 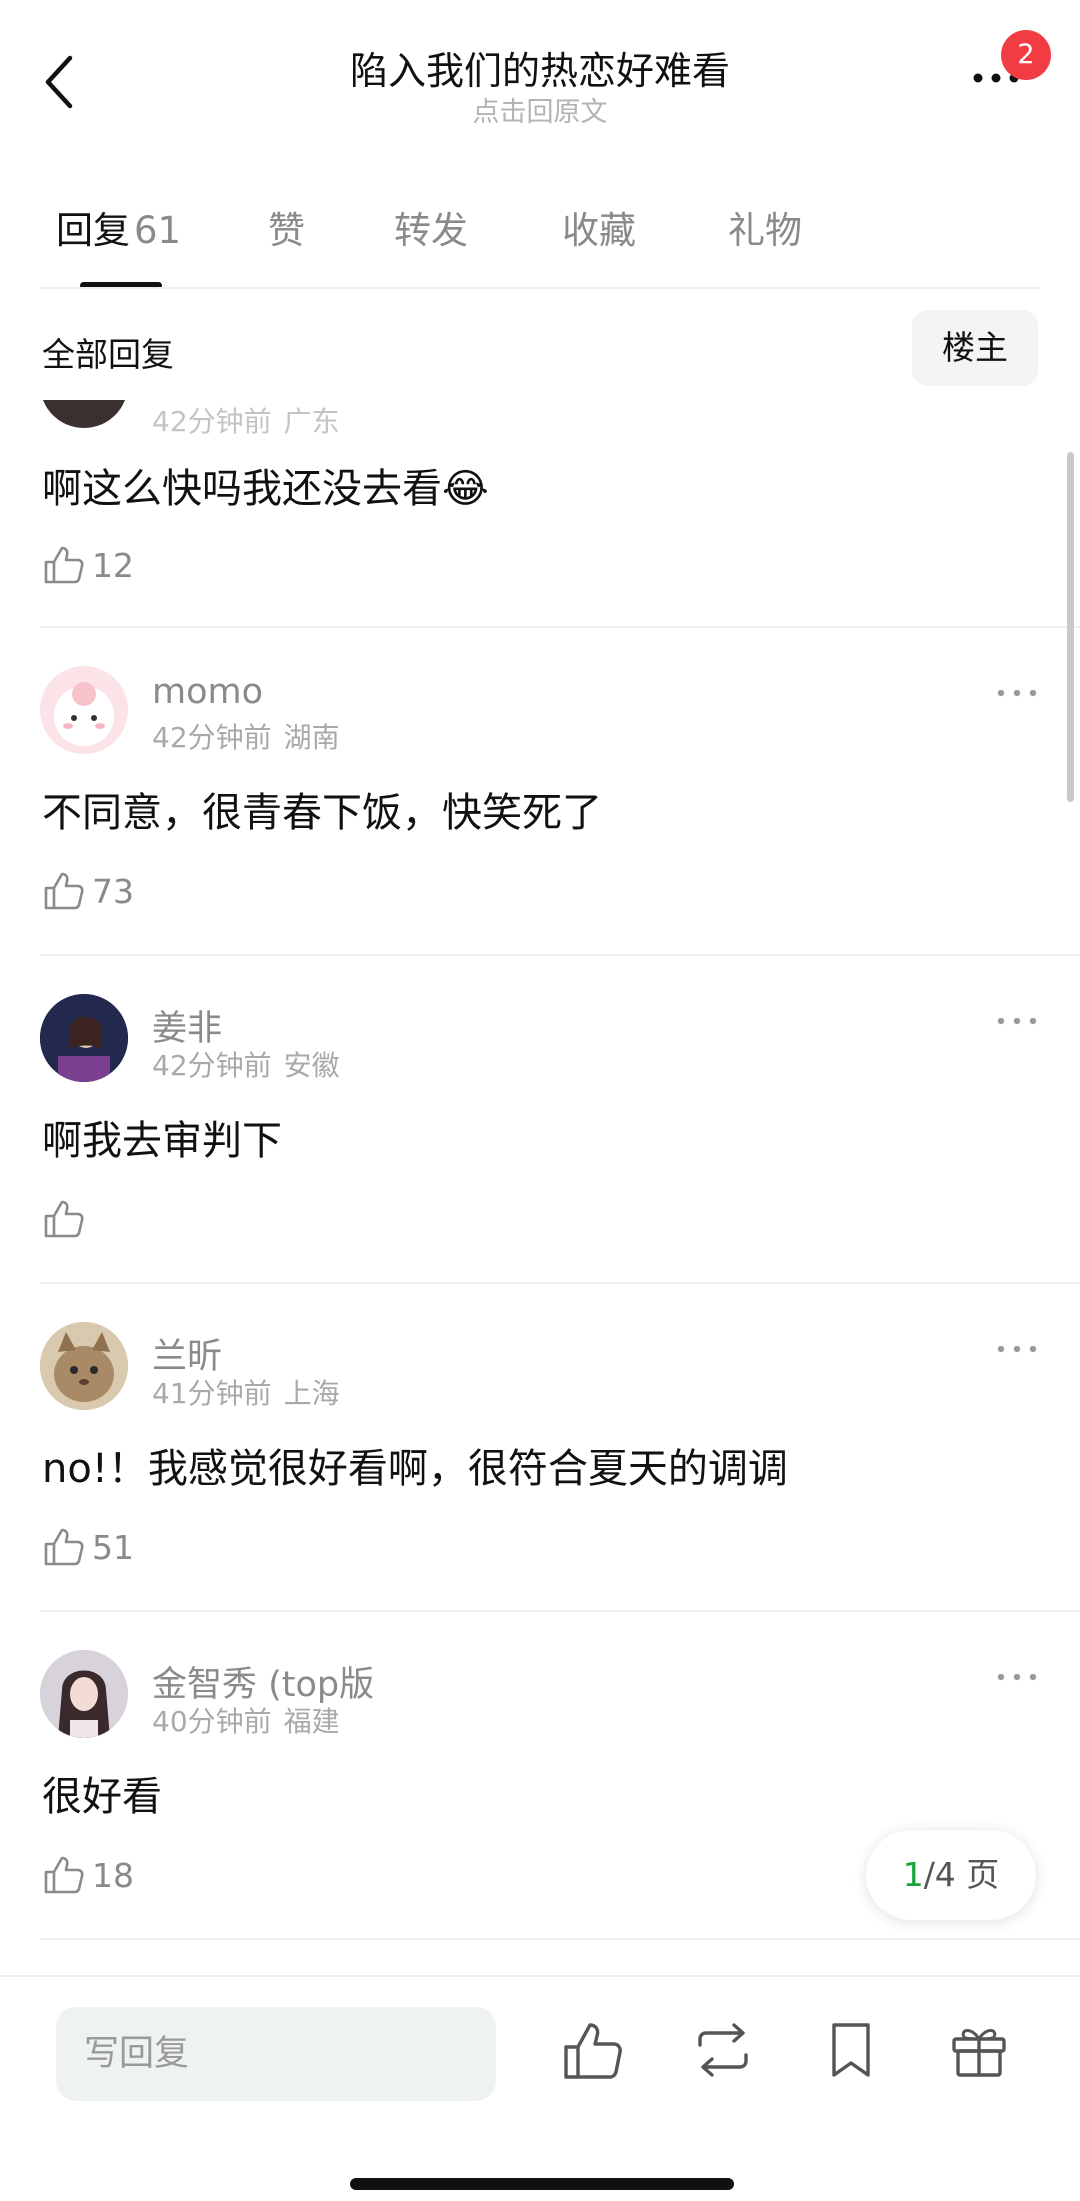 What do you see at coordinates (961, 1874) in the screenshot?
I see `total-pages: /4 页` at bounding box center [961, 1874].